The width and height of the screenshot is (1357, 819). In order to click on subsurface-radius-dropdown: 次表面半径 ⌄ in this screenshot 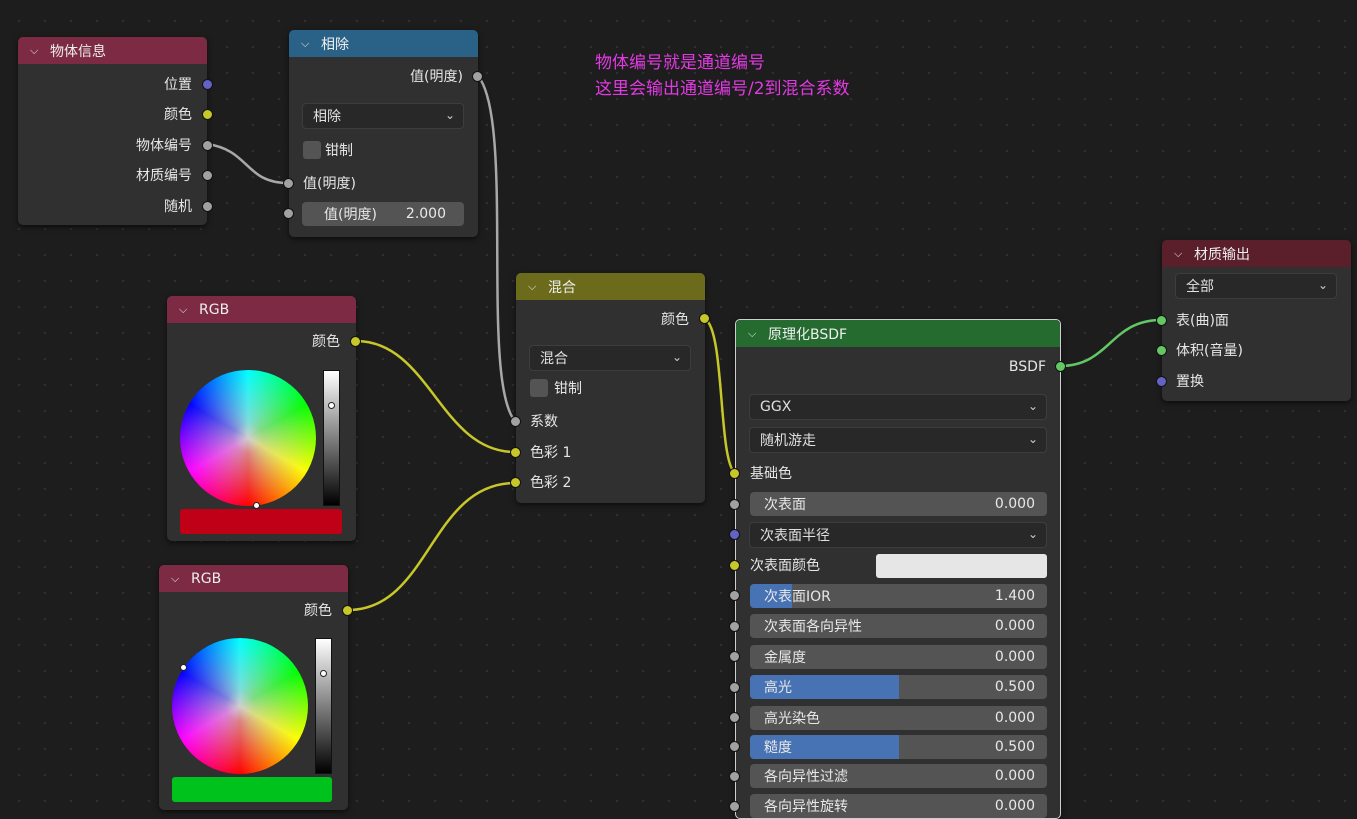, I will do `click(898, 535)`.